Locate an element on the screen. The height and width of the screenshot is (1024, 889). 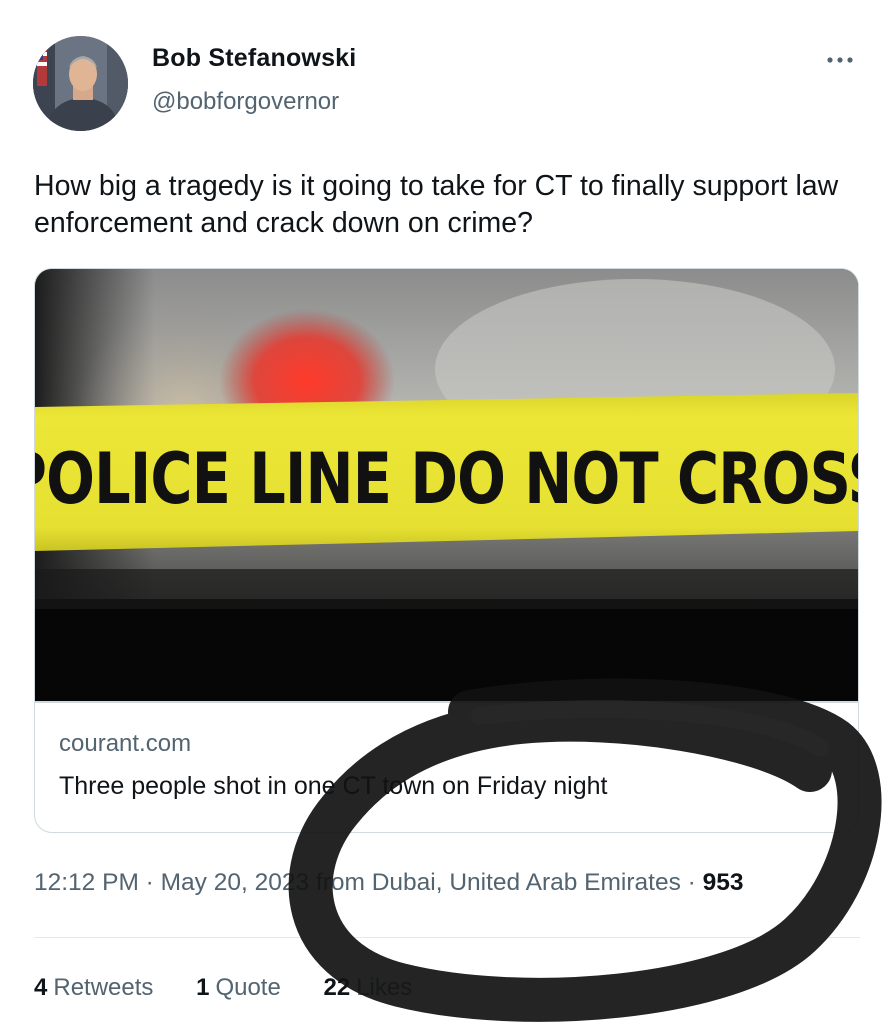
more-dots-icon is located at coordinates (840, 60).